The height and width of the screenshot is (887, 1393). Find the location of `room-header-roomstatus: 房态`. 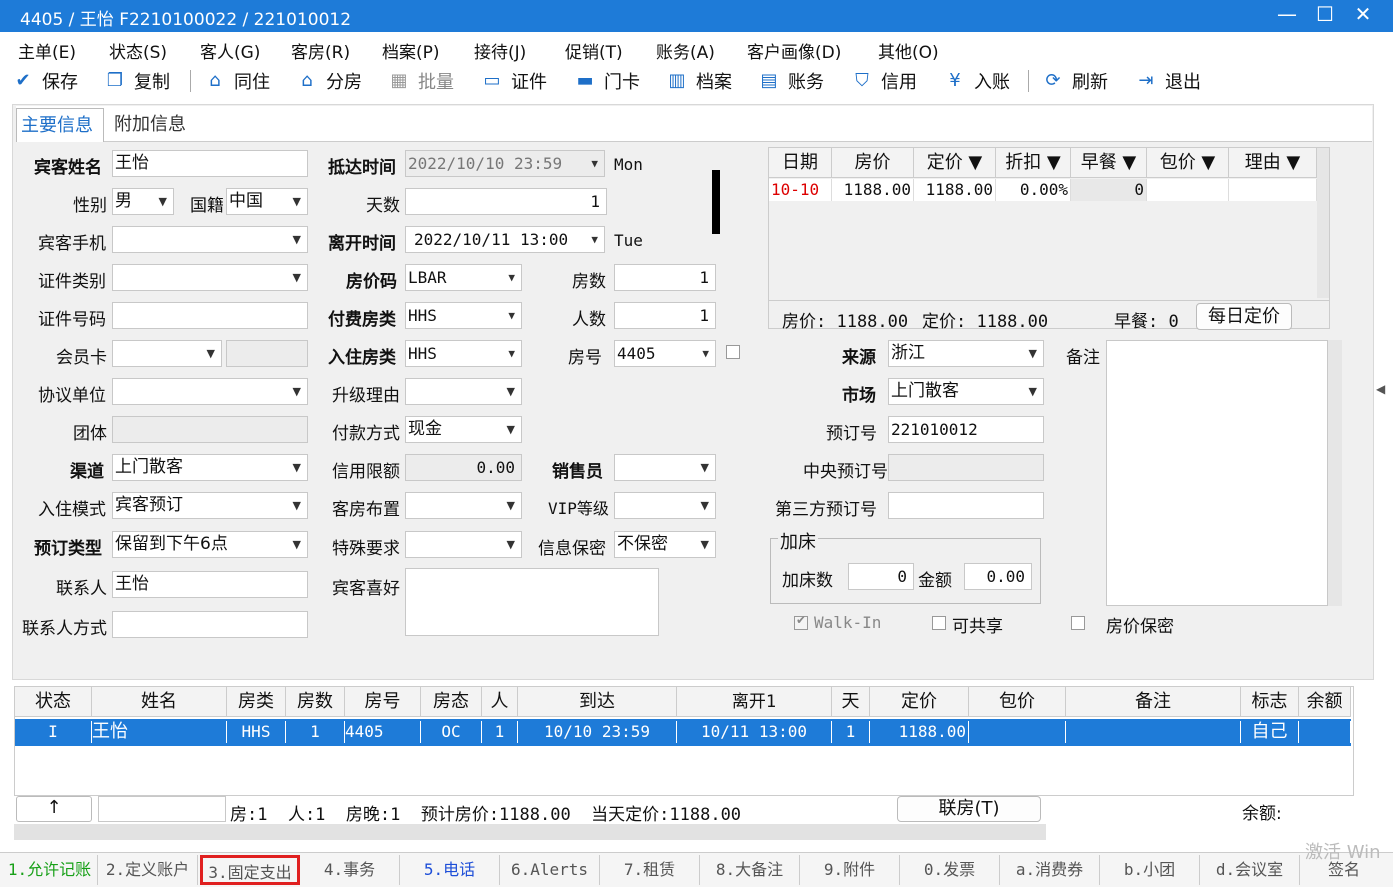

room-header-roomstatus: 房态 is located at coordinates (451, 702).